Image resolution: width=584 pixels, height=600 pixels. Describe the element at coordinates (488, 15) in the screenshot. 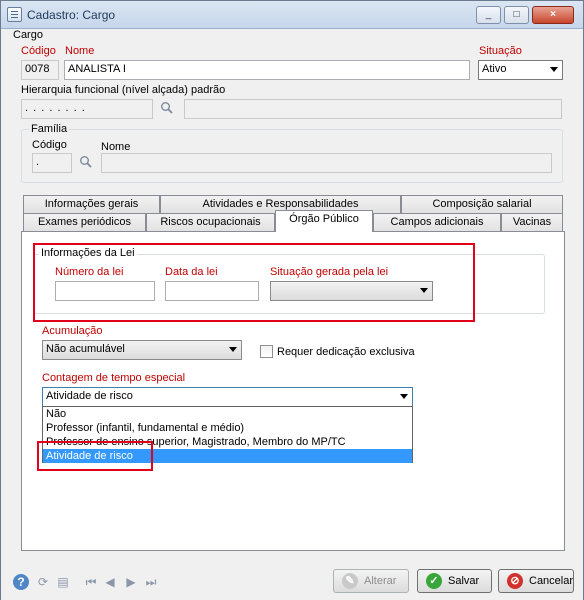

I see `minimize-button: _` at that location.